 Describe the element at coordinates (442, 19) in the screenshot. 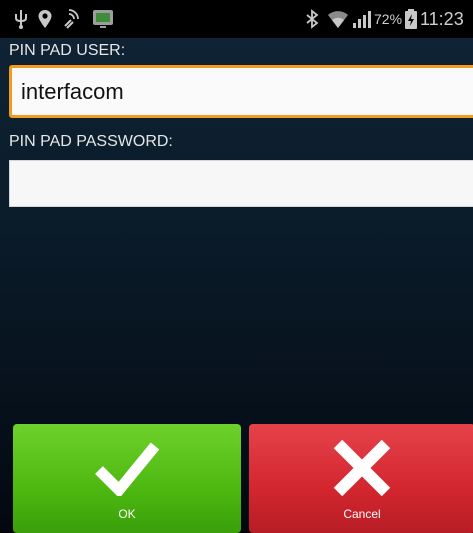

I see `clock: 11:23` at that location.